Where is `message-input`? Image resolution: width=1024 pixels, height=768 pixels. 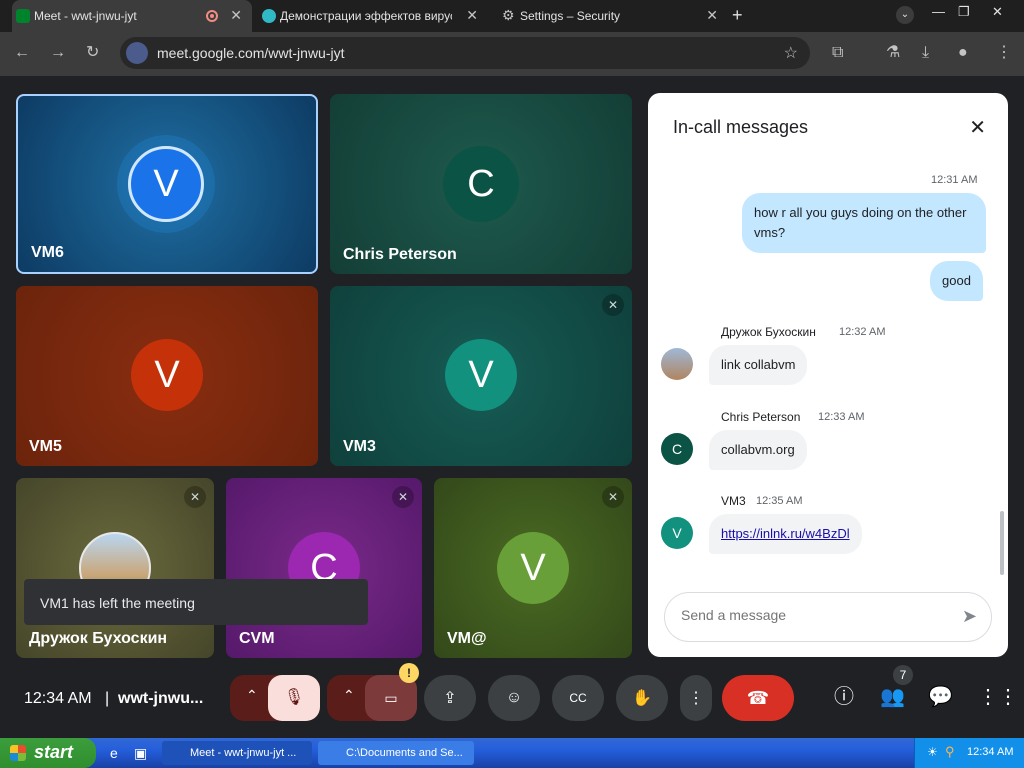 message-input is located at coordinates (811, 615).